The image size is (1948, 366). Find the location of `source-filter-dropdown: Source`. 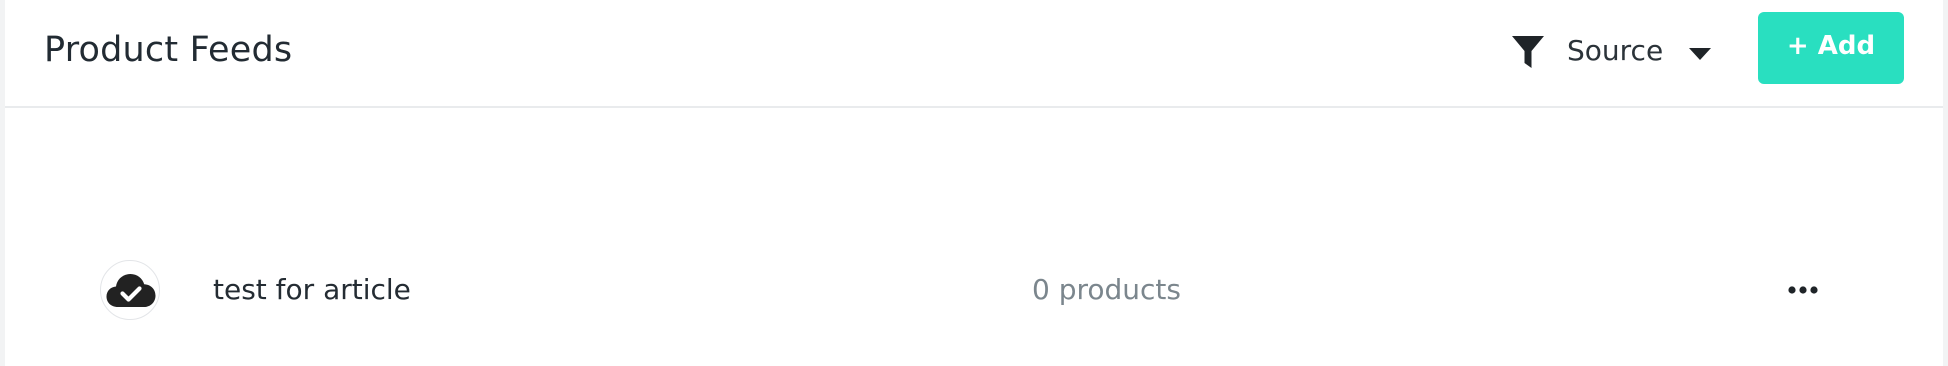

source-filter-dropdown: Source is located at coordinates (1615, 51).